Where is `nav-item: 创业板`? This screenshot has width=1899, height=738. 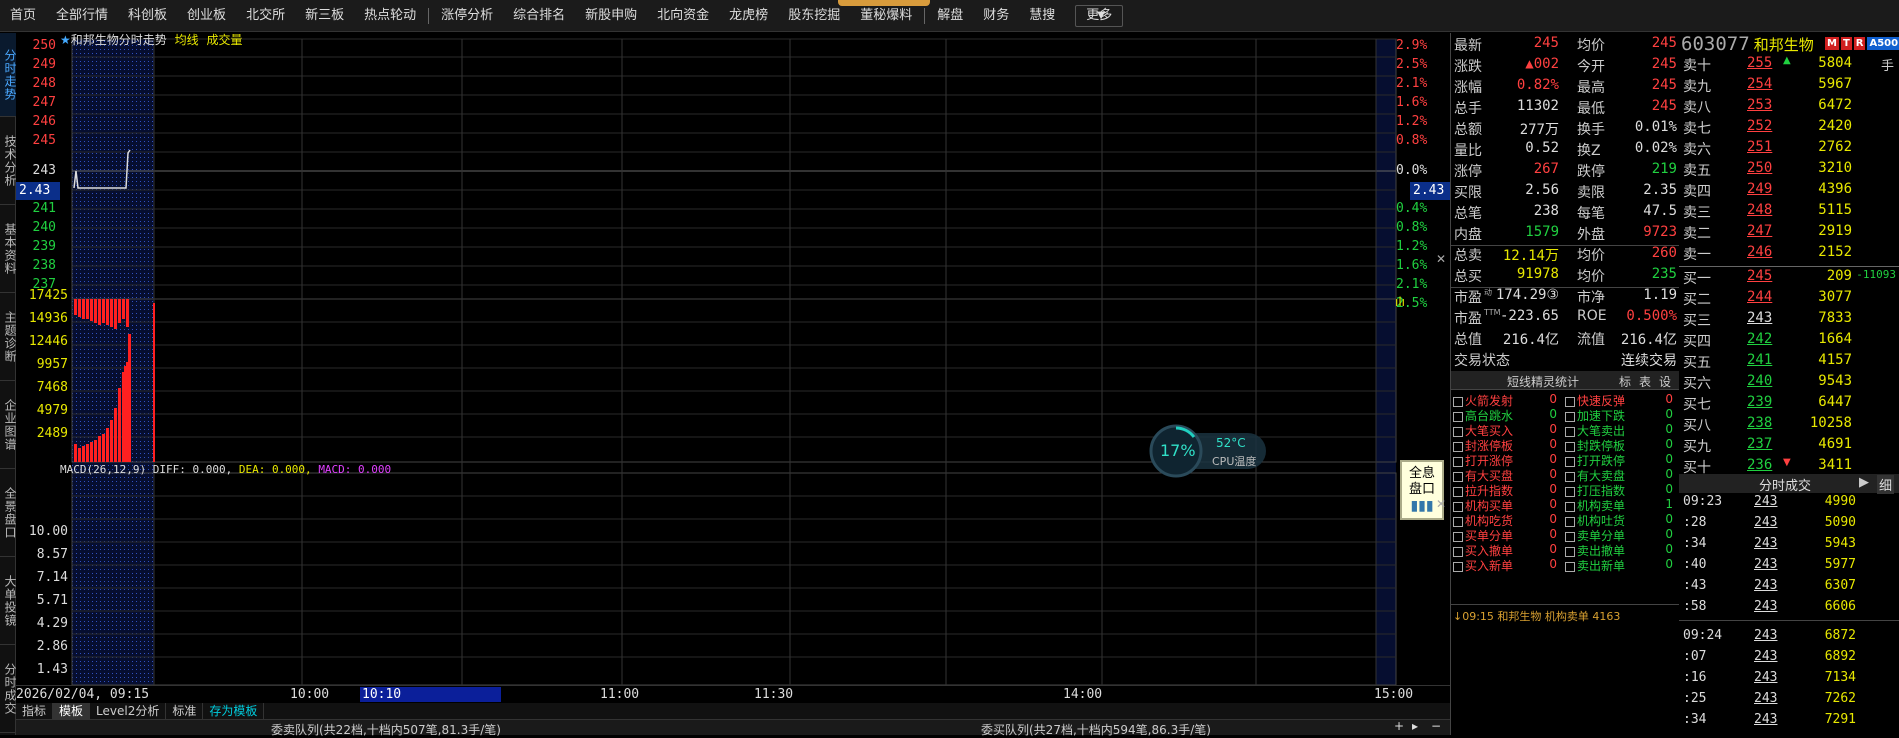
nav-item: 创业板 is located at coordinates (206, 16).